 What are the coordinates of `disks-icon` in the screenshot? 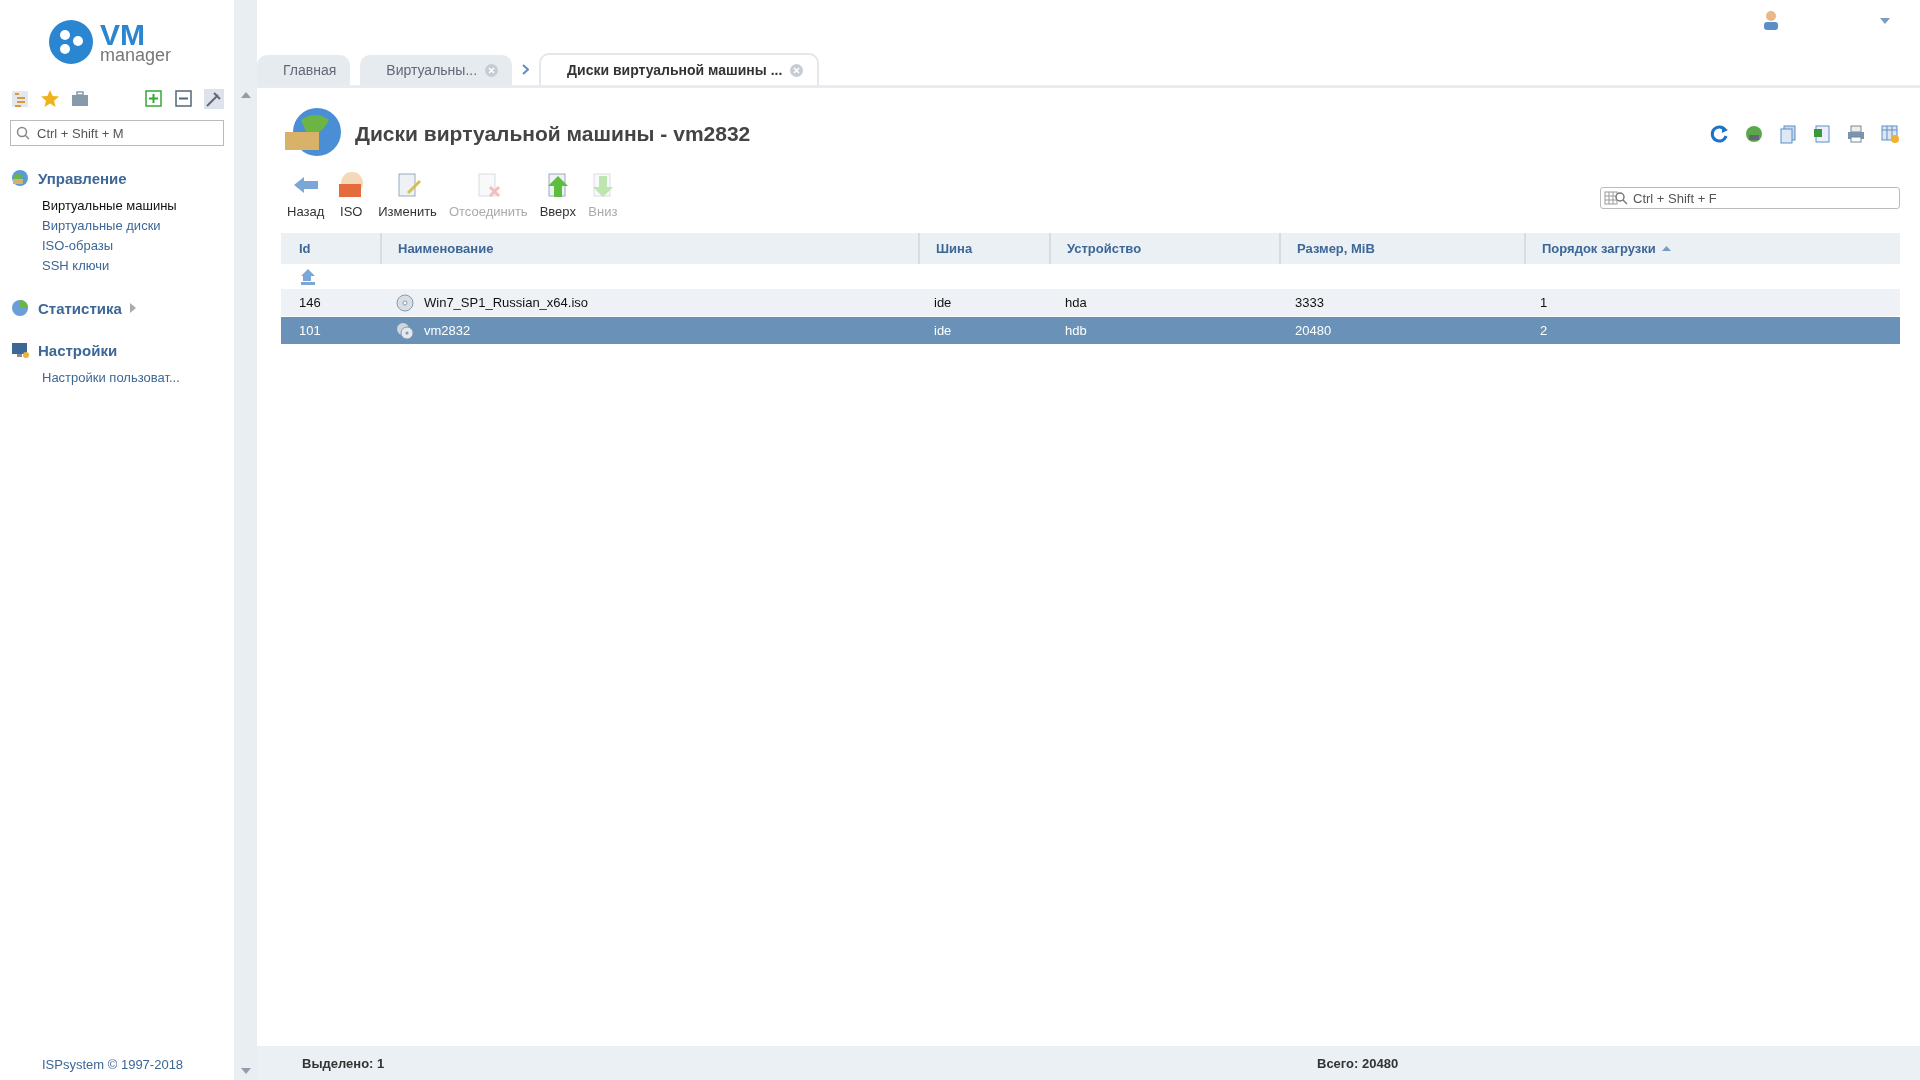 It's located at (405, 330).